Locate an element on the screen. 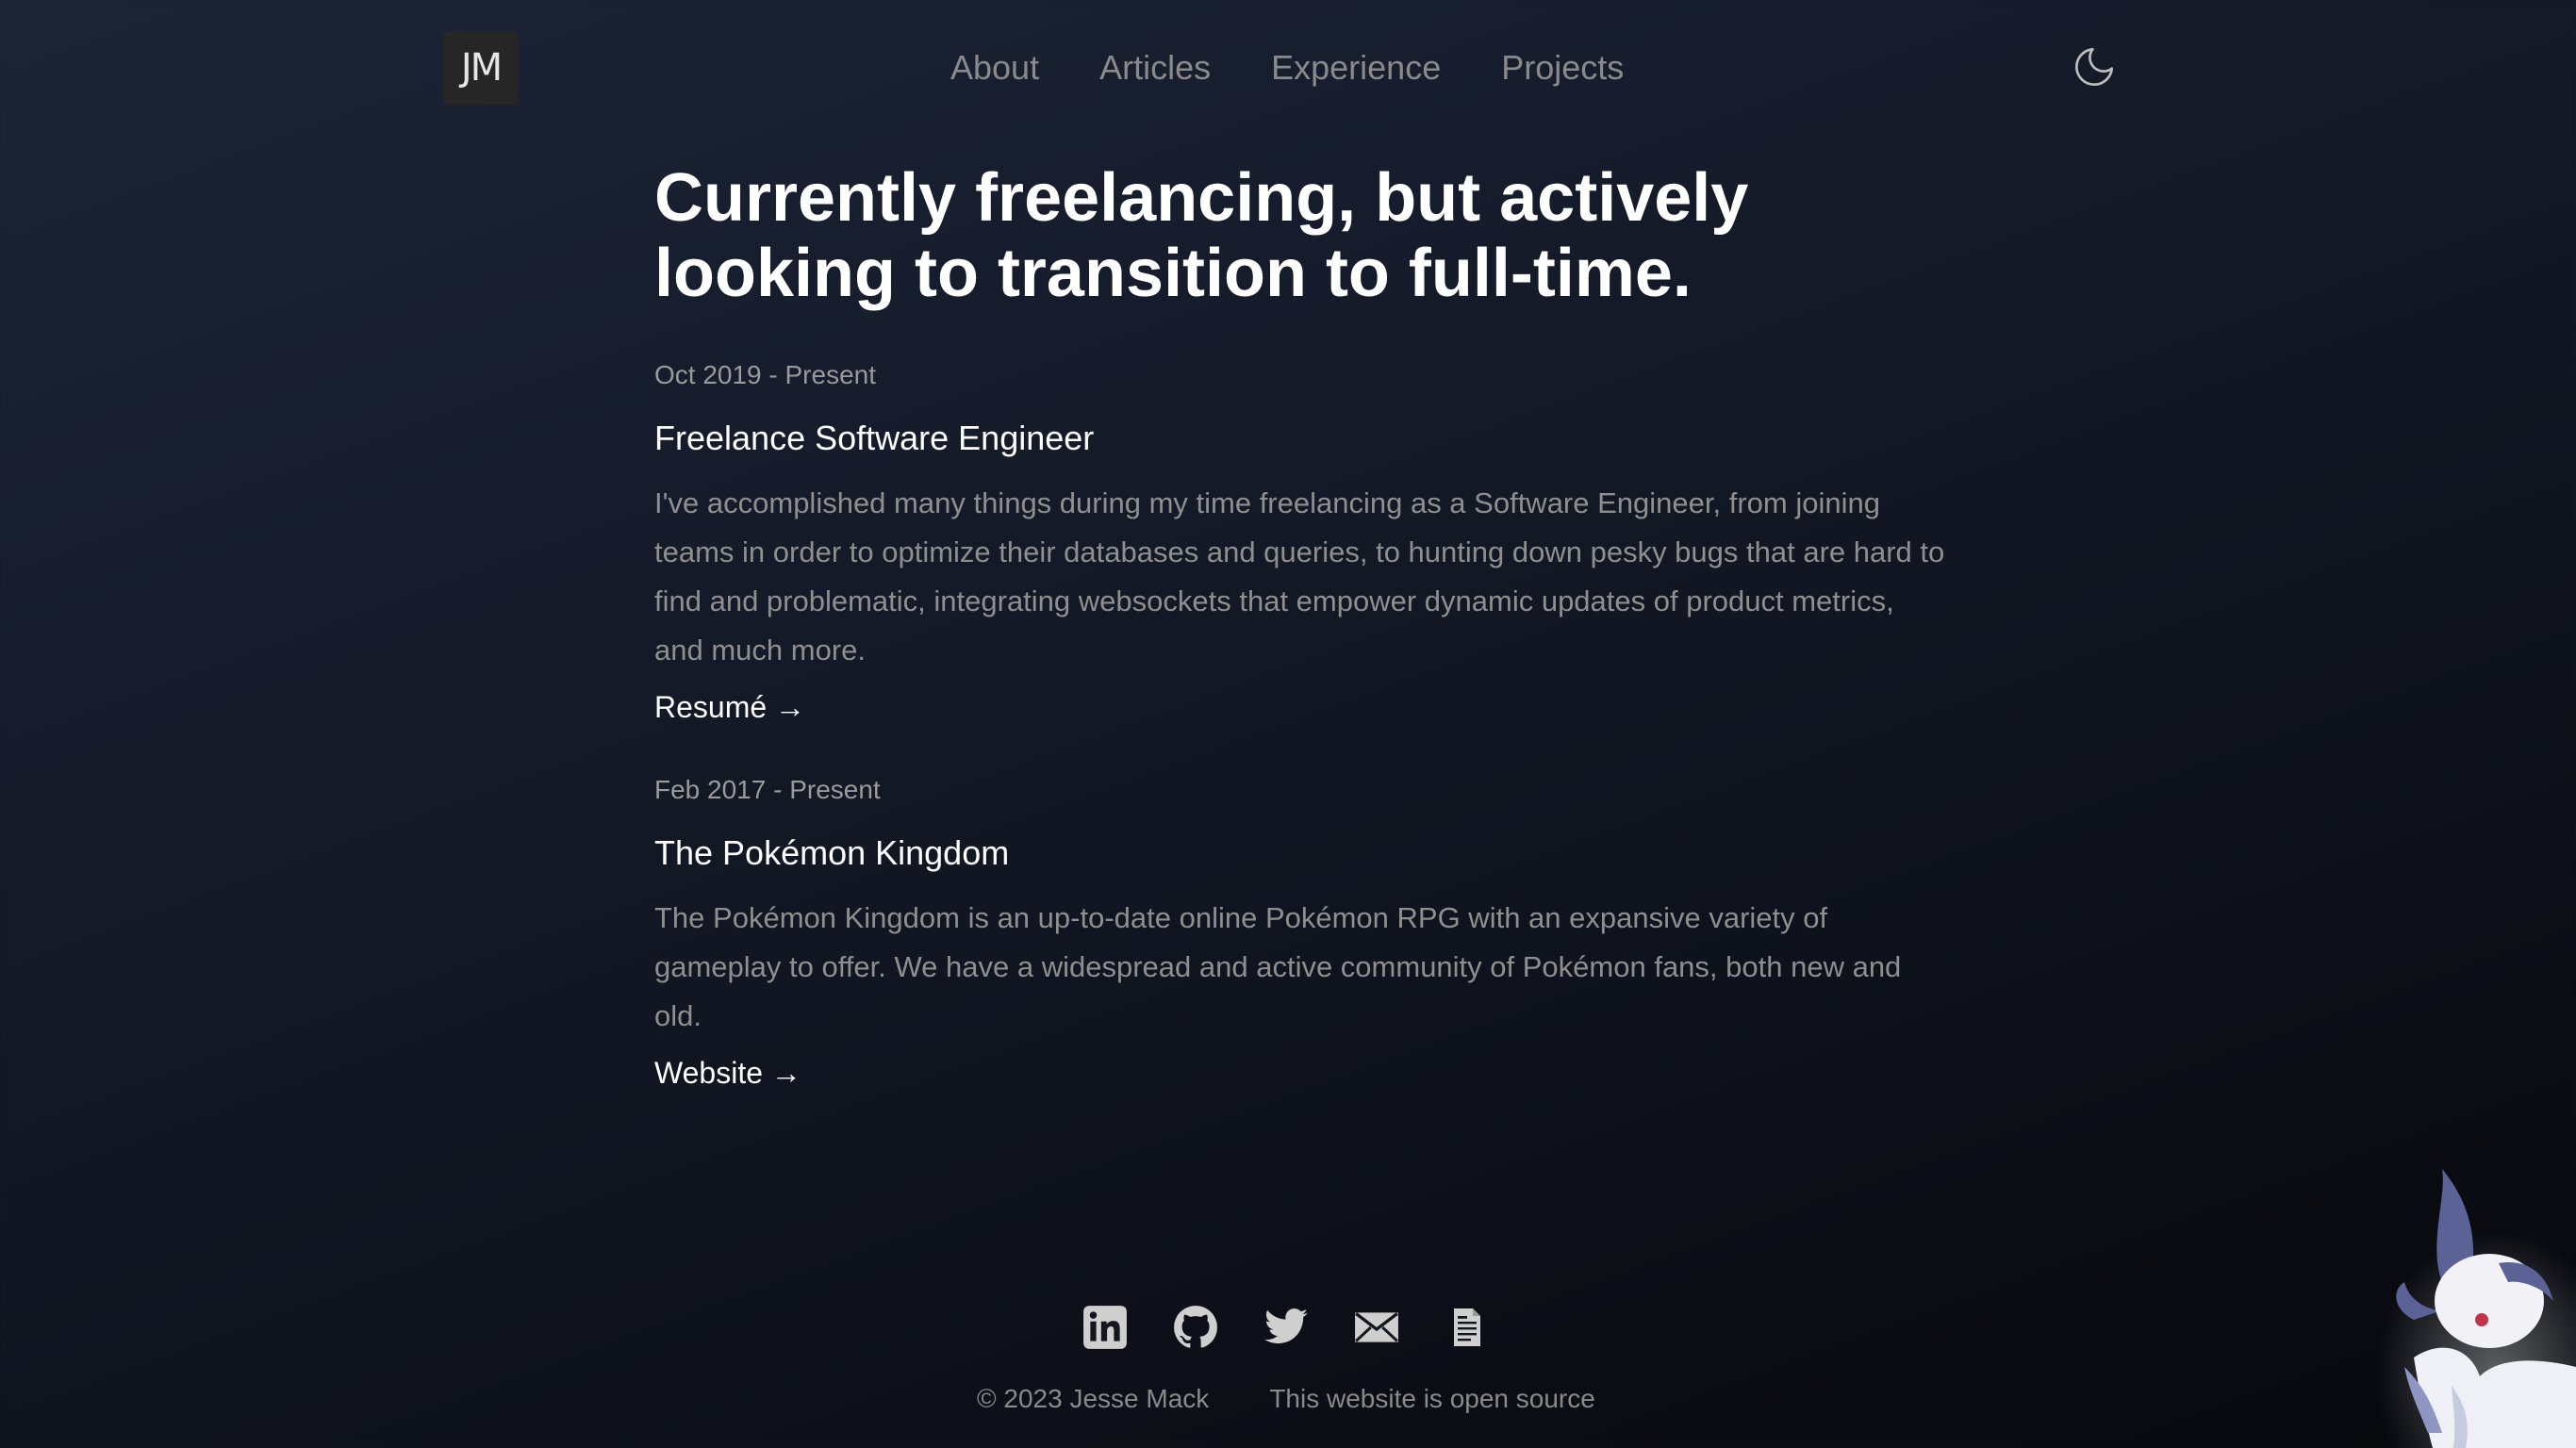  entry-date: Oct 2019 - Present is located at coordinates (765, 374).